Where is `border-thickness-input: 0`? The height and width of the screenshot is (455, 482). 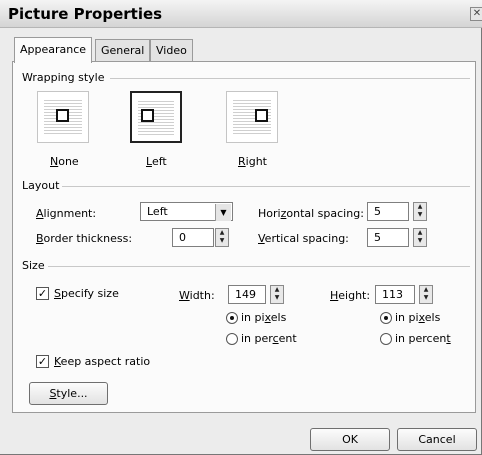
border-thickness-input: 0 is located at coordinates (193, 237).